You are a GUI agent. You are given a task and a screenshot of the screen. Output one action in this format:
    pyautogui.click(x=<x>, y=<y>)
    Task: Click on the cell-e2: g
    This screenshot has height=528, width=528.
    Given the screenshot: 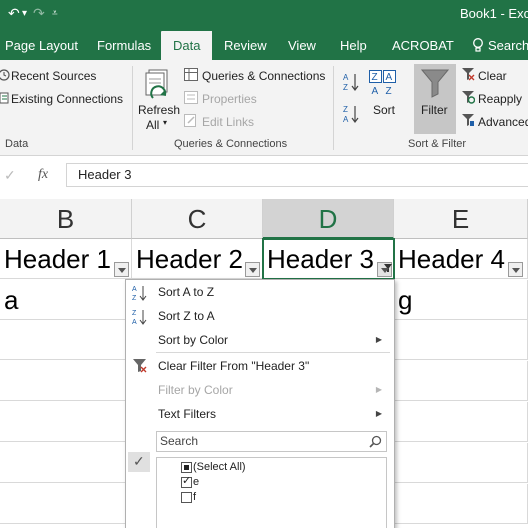 What is the action you would take?
    pyautogui.click(x=461, y=300)
    